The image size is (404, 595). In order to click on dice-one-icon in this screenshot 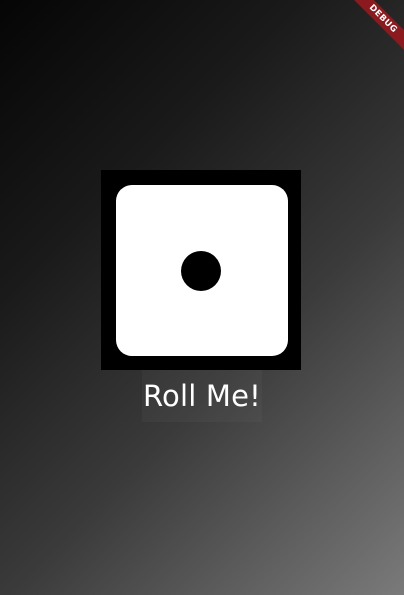, I will do `click(201, 271)`.